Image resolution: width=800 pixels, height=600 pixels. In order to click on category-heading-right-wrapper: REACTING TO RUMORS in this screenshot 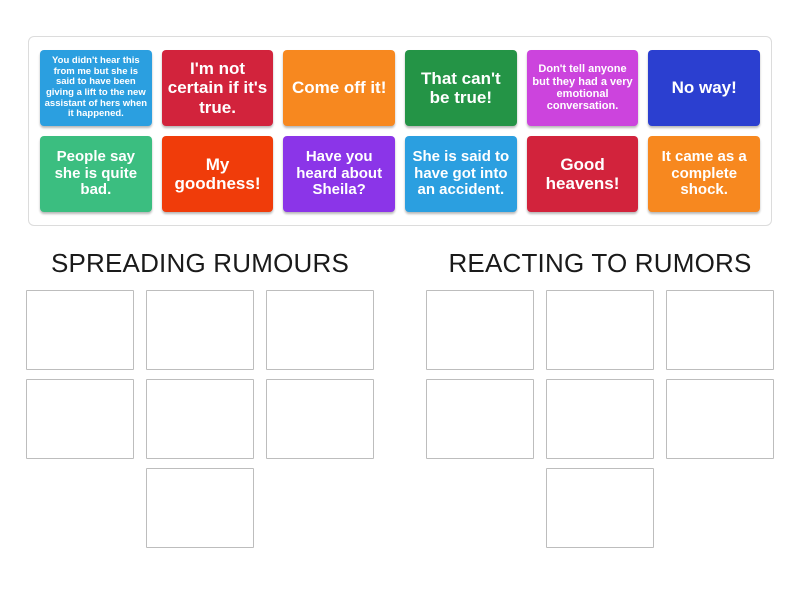, I will do `click(600, 263)`.